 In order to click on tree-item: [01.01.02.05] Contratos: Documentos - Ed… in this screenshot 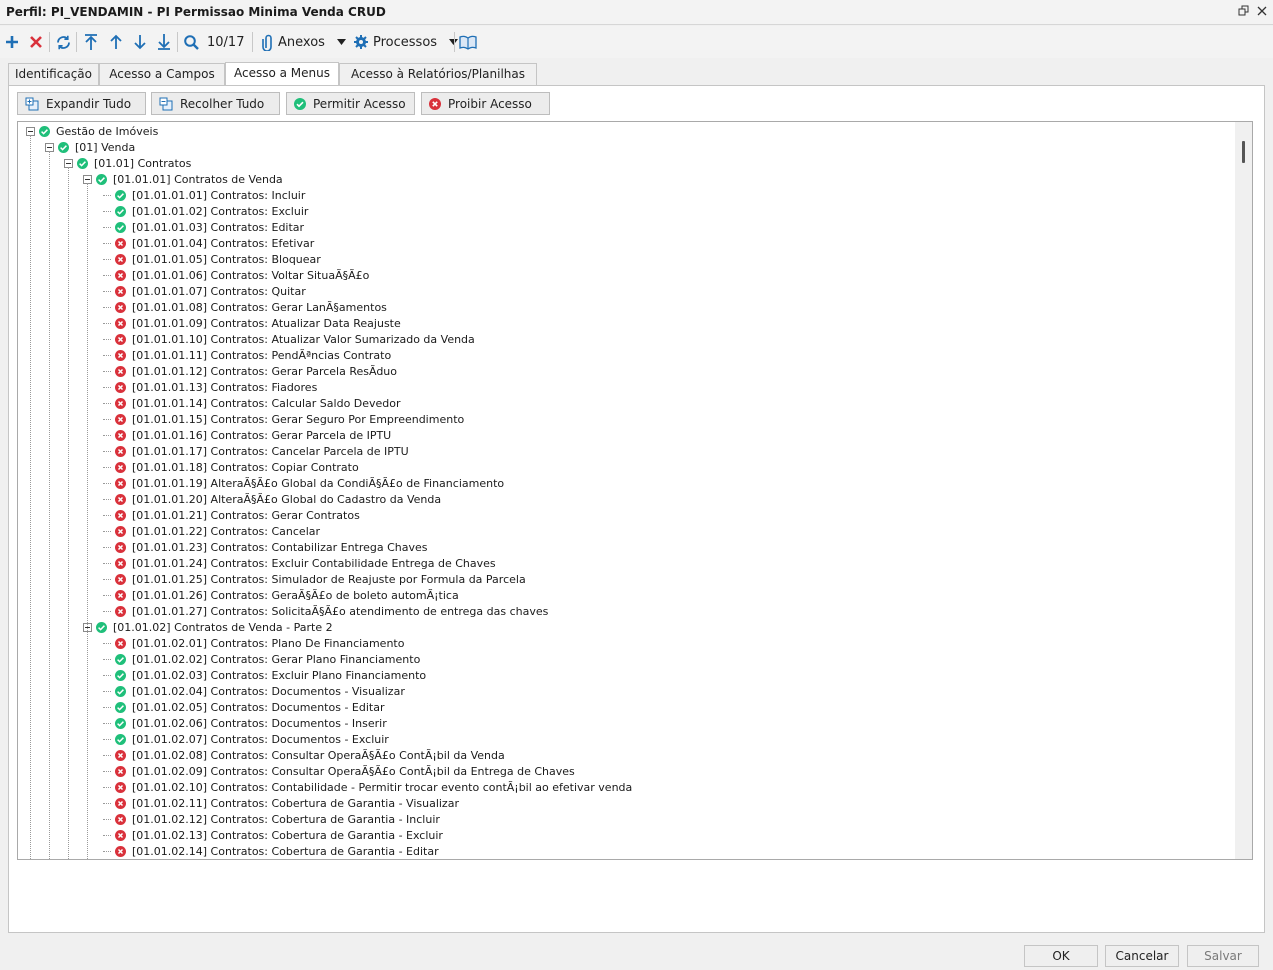, I will do `click(243, 707)`.